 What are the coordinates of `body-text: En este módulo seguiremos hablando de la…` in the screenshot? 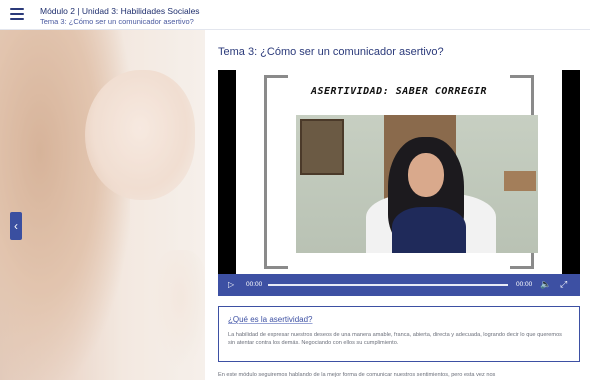 It's located at (357, 375).